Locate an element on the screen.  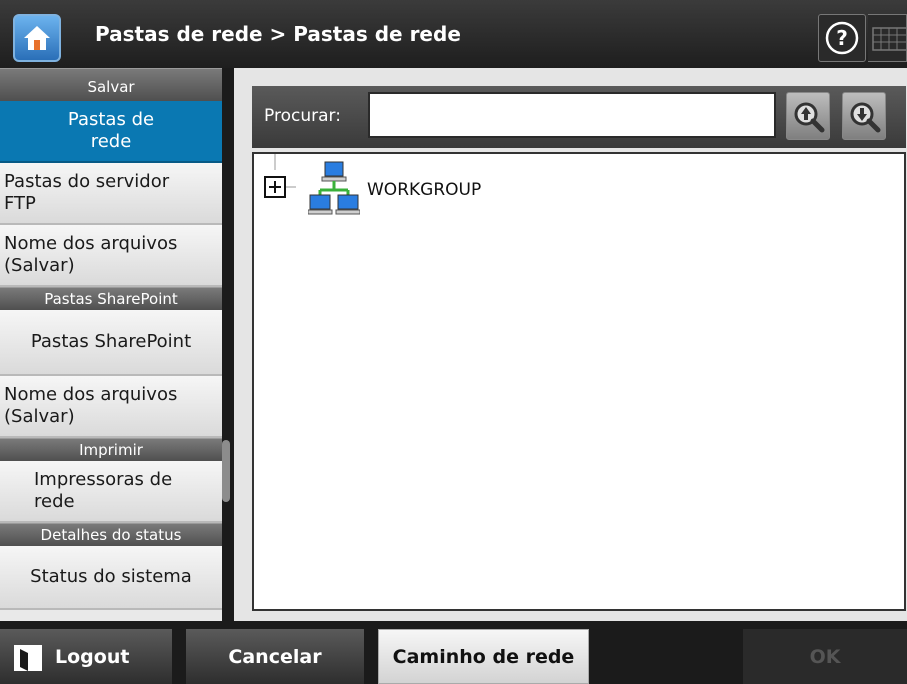
sidebar-item-pastas-sharepoint: Pastas SharePoint is located at coordinates (111, 343).